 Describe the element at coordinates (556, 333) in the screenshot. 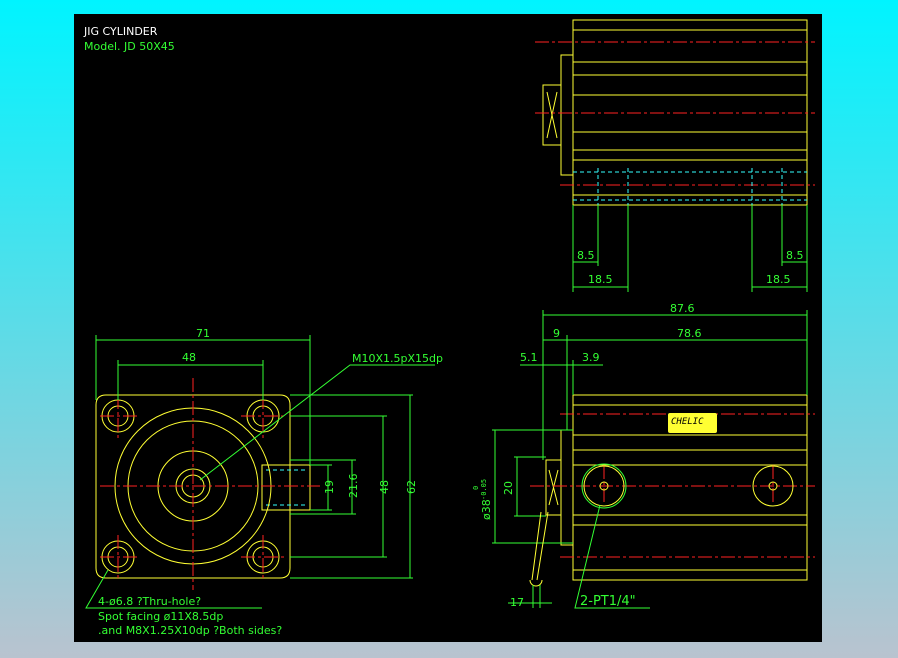

I see `dim-cap-9: 9` at that location.